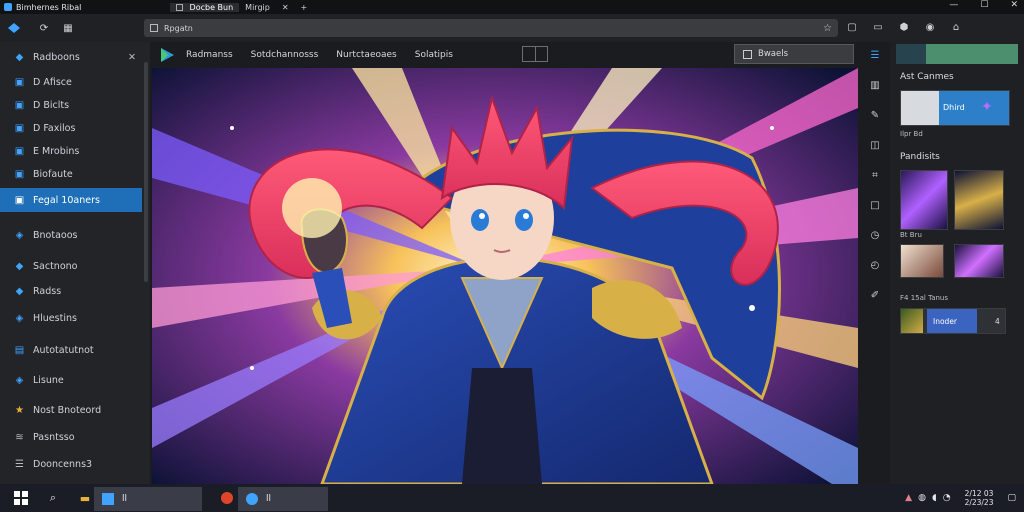  What do you see at coordinates (71, 437) in the screenshot?
I see `sidebar-item-pasntsso: ≋ Pasntsso` at bounding box center [71, 437].